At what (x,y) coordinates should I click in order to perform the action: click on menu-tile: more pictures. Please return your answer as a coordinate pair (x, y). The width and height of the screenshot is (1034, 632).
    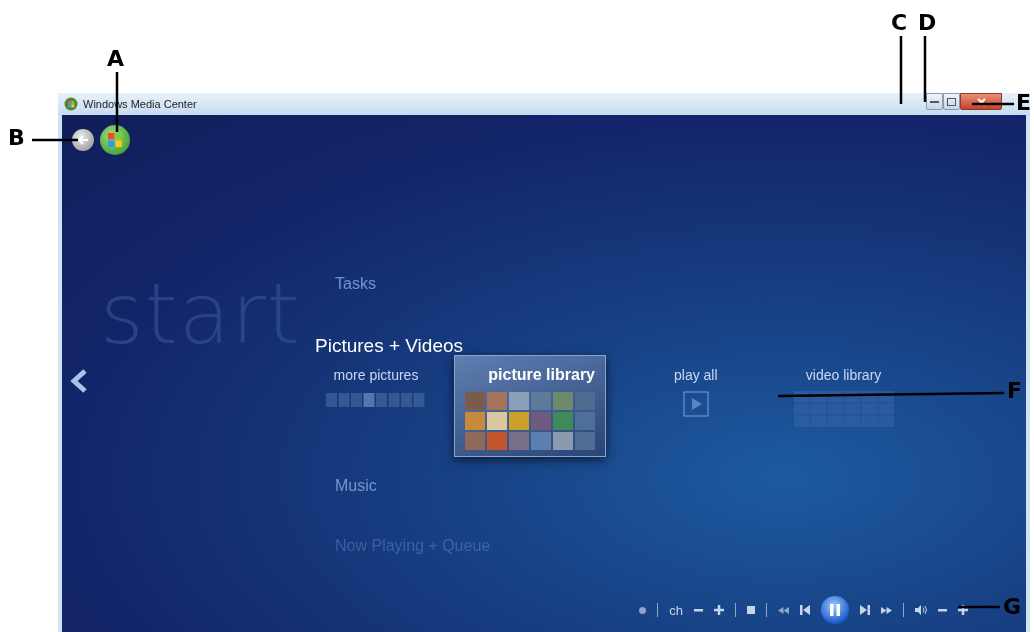
    Looking at the image, I should click on (310, 385).